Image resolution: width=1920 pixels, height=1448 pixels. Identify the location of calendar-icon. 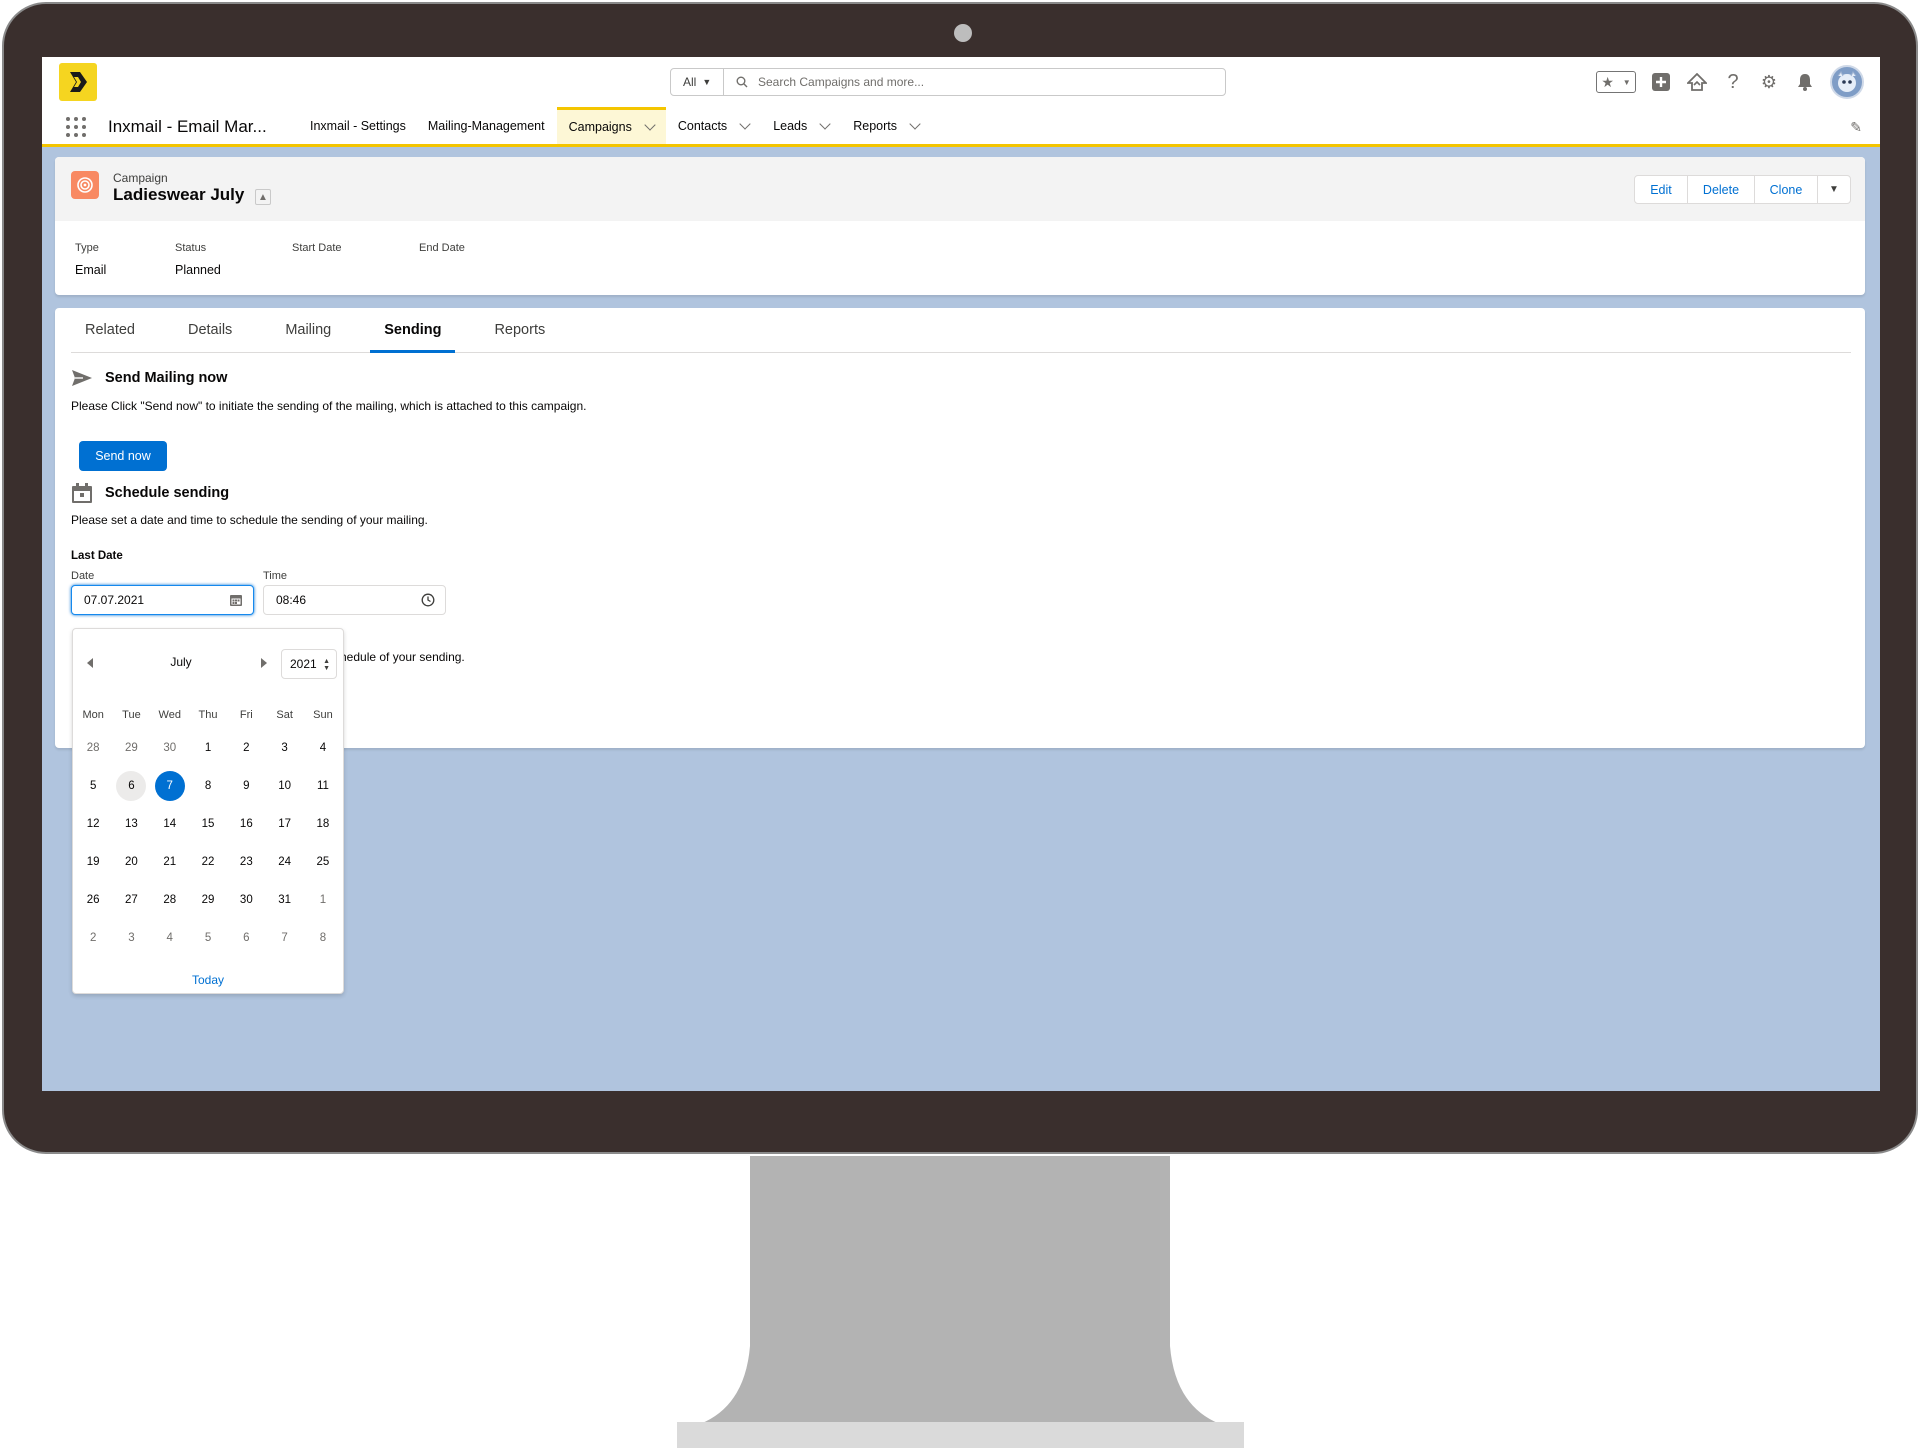
(236, 601).